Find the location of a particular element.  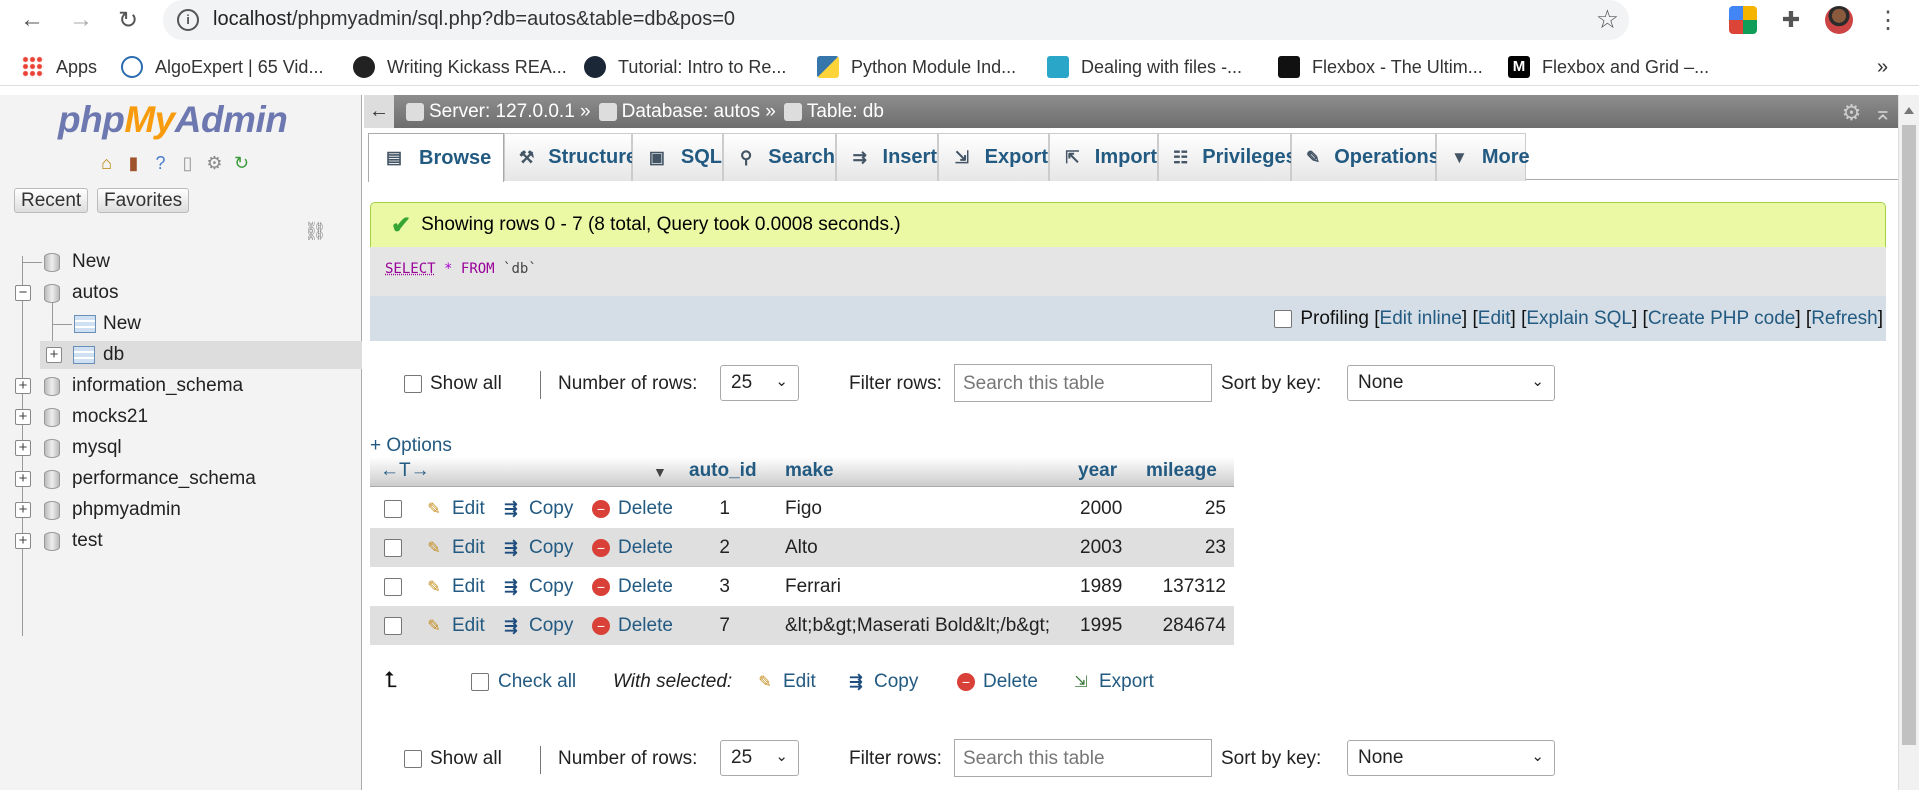

help-icon: ? is located at coordinates (160, 163).